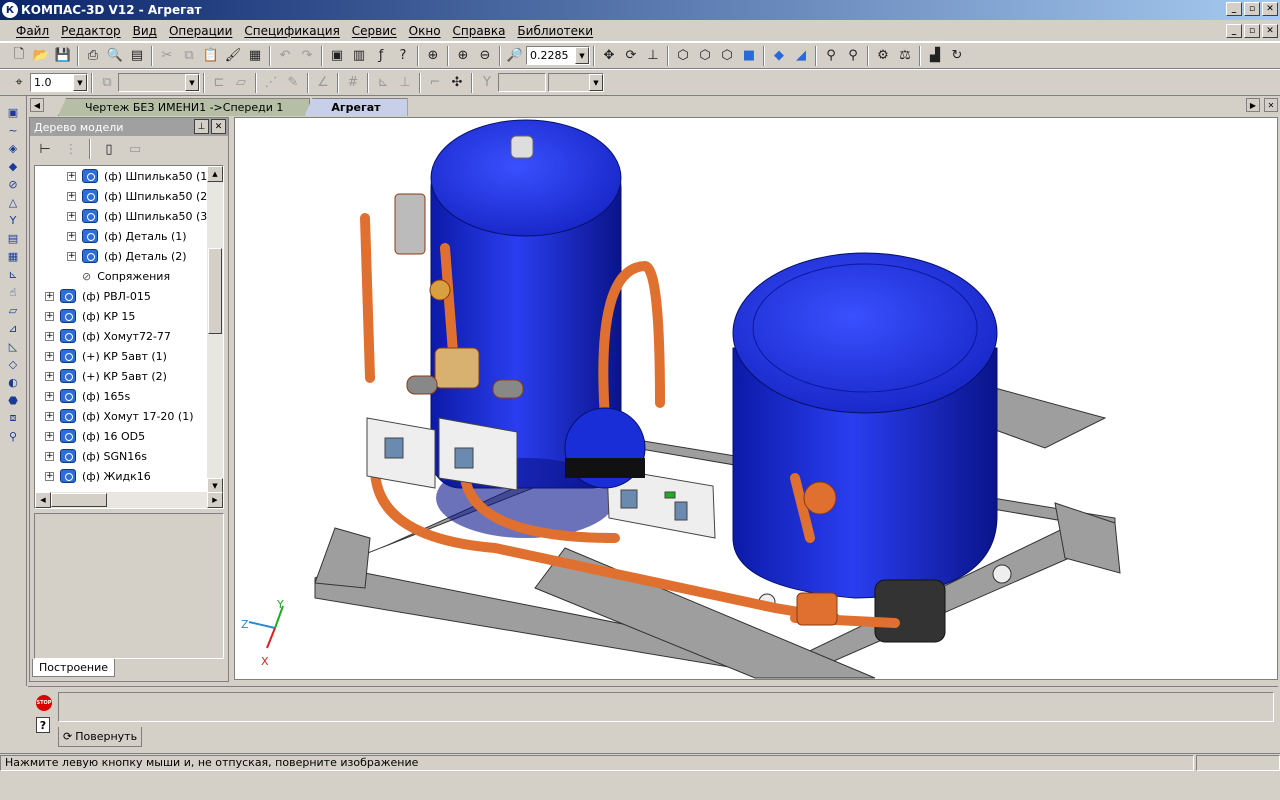 Image resolution: width=1280 pixels, height=800 pixels. Describe the element at coordinates (63, 56) in the screenshot. I see `save-icon: 💾` at that location.